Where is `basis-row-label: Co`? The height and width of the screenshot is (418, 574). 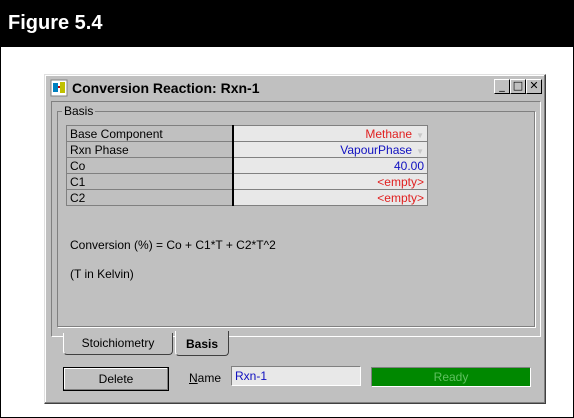 basis-row-label: Co is located at coordinates (150, 165).